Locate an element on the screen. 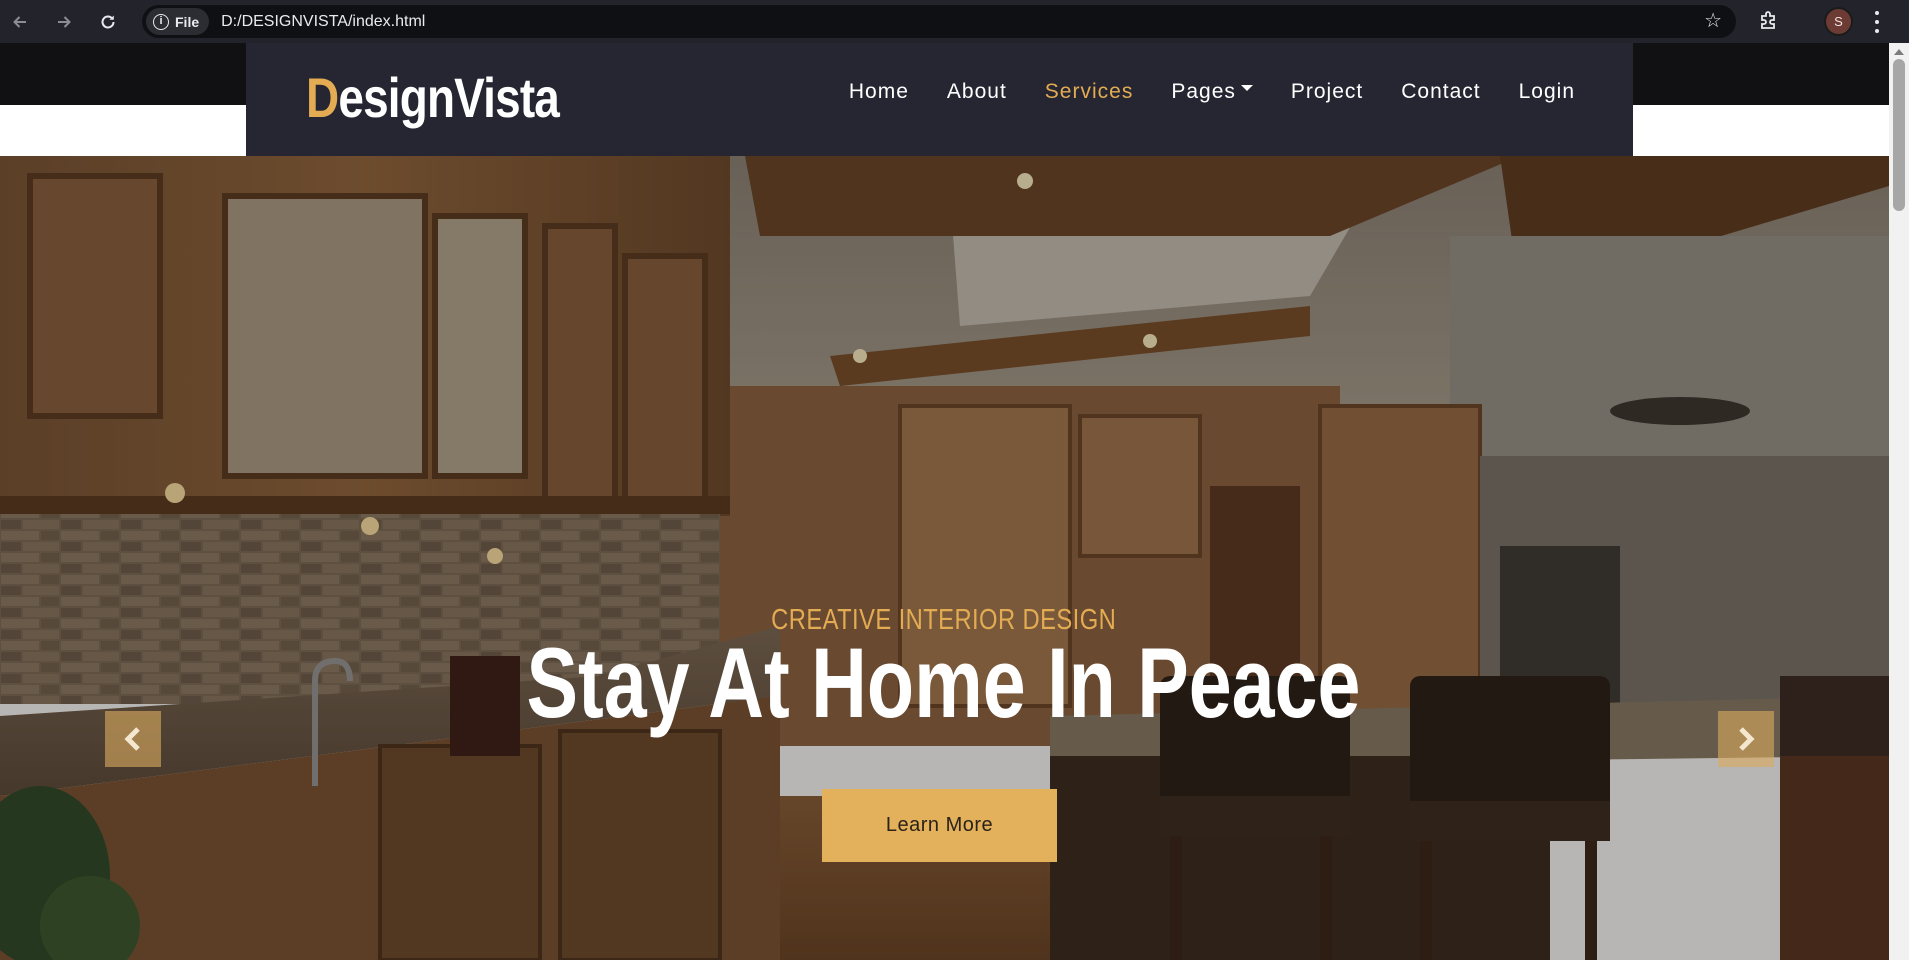 The height and width of the screenshot is (960, 1909). chevron-right-icon is located at coordinates (1747, 739).